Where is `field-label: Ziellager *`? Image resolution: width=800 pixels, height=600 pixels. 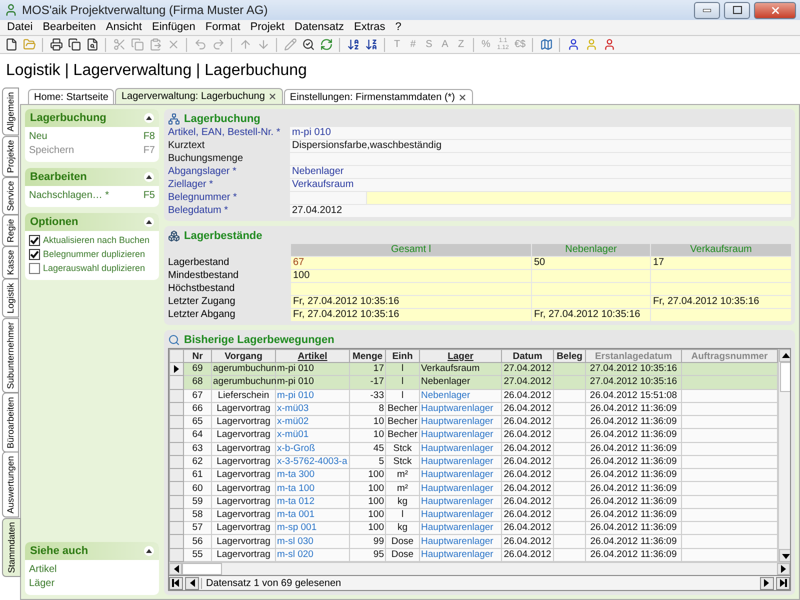
field-label: Ziellager * is located at coordinates (191, 185).